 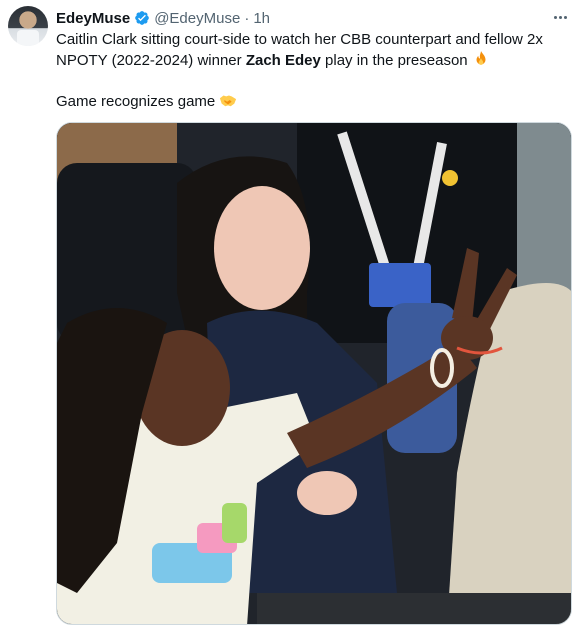 What do you see at coordinates (560, 17) in the screenshot?
I see `more-options-icon` at bounding box center [560, 17].